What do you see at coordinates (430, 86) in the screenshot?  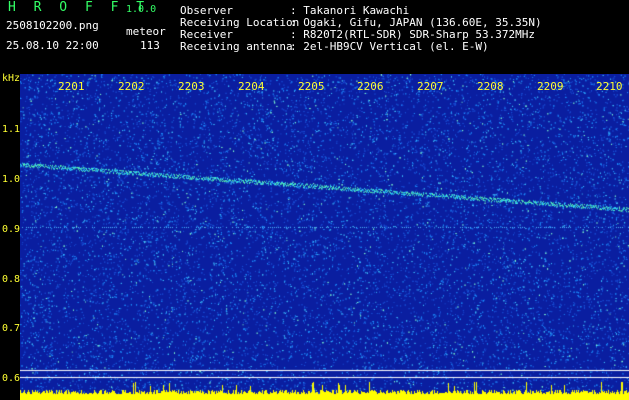 I see `time-tick-label: 2207` at bounding box center [430, 86].